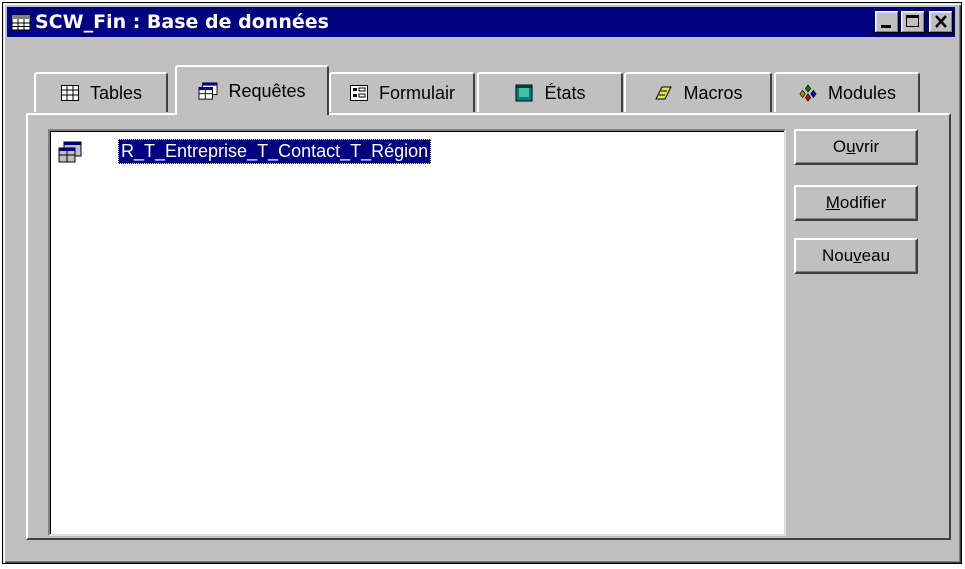  Describe the element at coordinates (358, 93) in the screenshot. I see `form-icon` at that location.